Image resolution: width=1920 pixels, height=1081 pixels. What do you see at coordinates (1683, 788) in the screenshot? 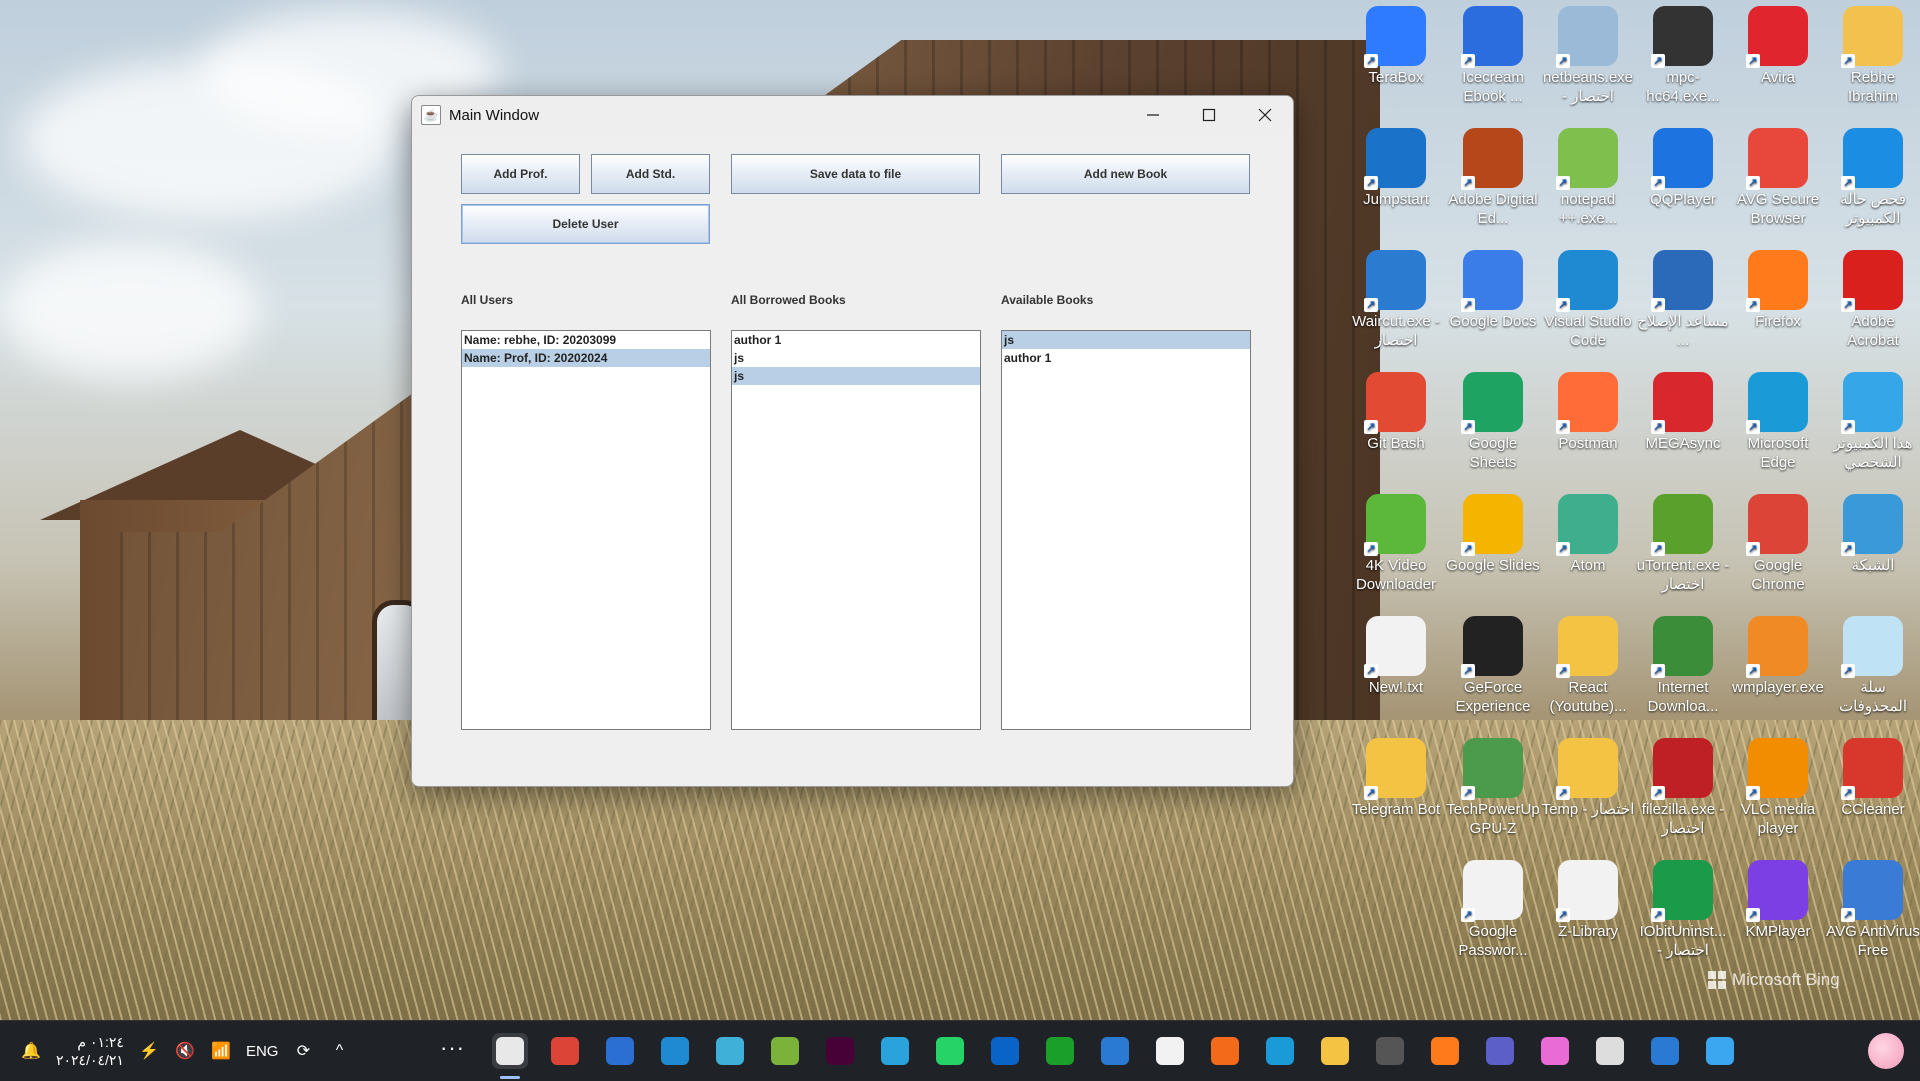
I see `desktop-shortcut: ↗ filezilla.exe - اختصار` at bounding box center [1683, 788].